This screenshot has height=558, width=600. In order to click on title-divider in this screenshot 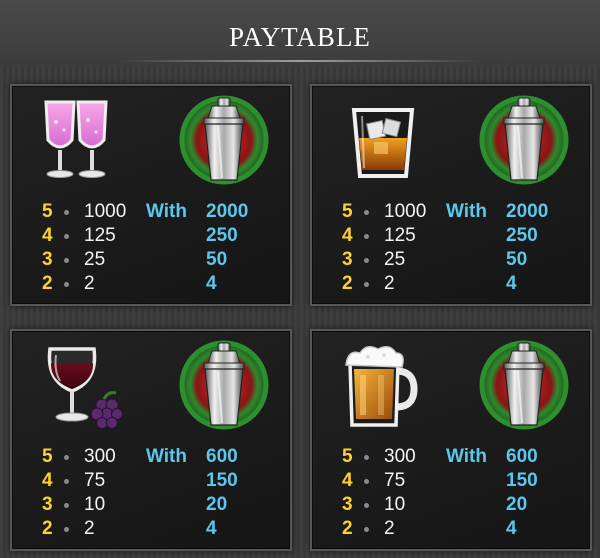, I will do `click(300, 61)`.